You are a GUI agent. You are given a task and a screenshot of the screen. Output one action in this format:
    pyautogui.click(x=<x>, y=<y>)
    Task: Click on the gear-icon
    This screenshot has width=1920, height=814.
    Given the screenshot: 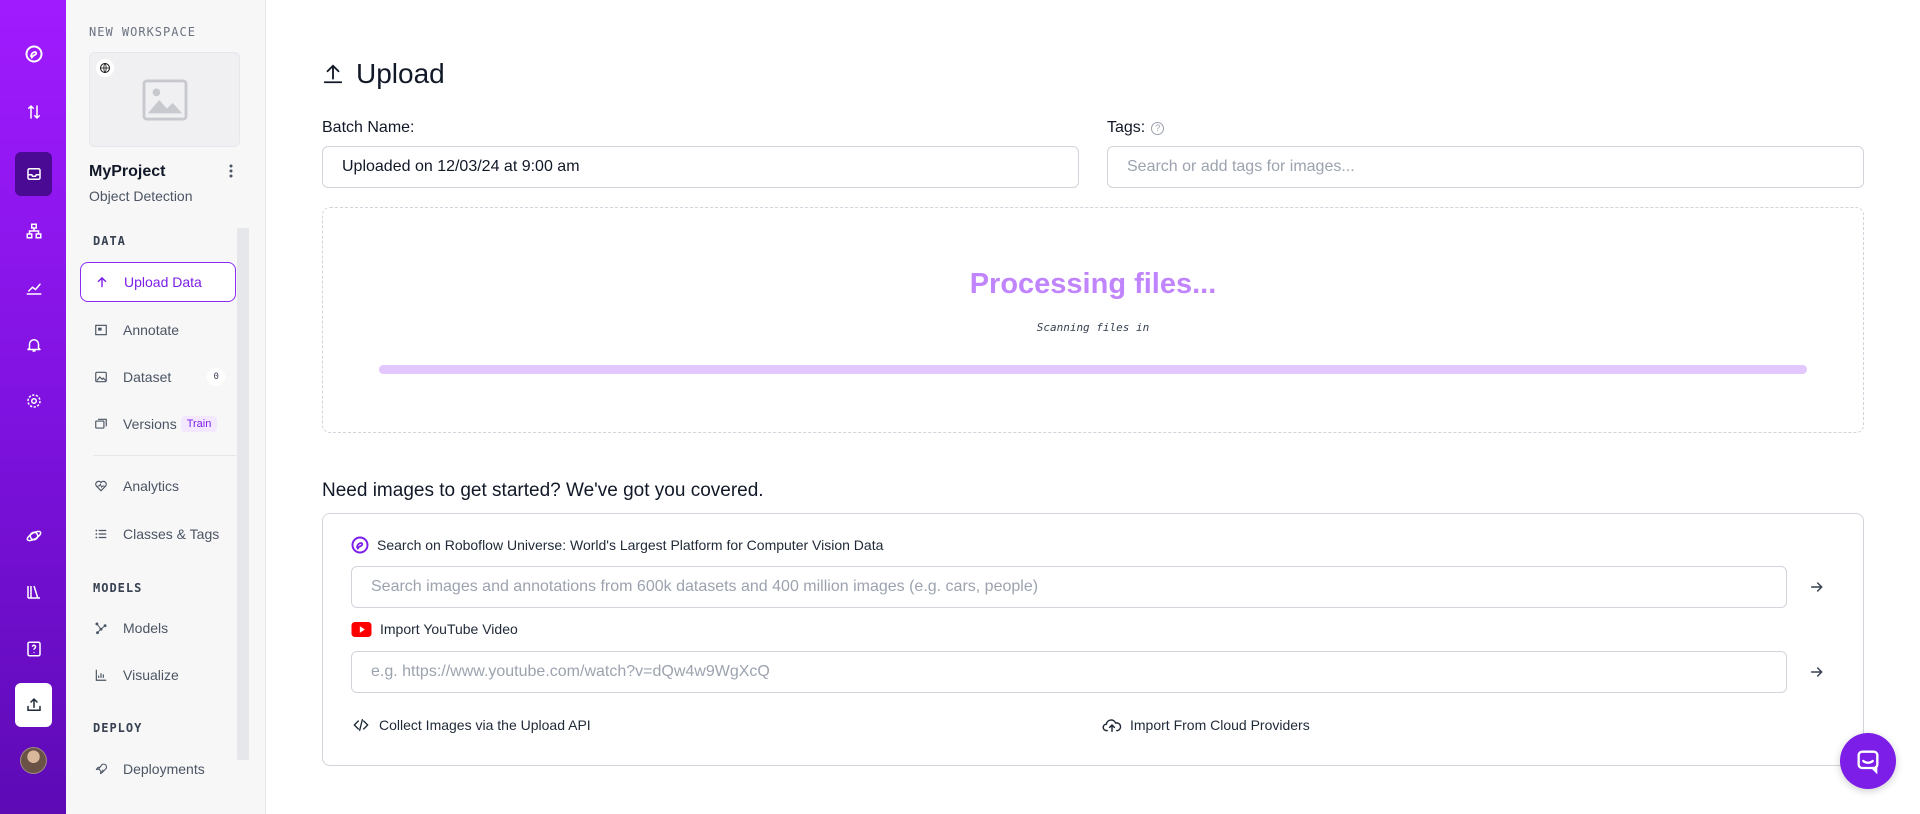 What is the action you would take?
    pyautogui.click(x=33, y=401)
    